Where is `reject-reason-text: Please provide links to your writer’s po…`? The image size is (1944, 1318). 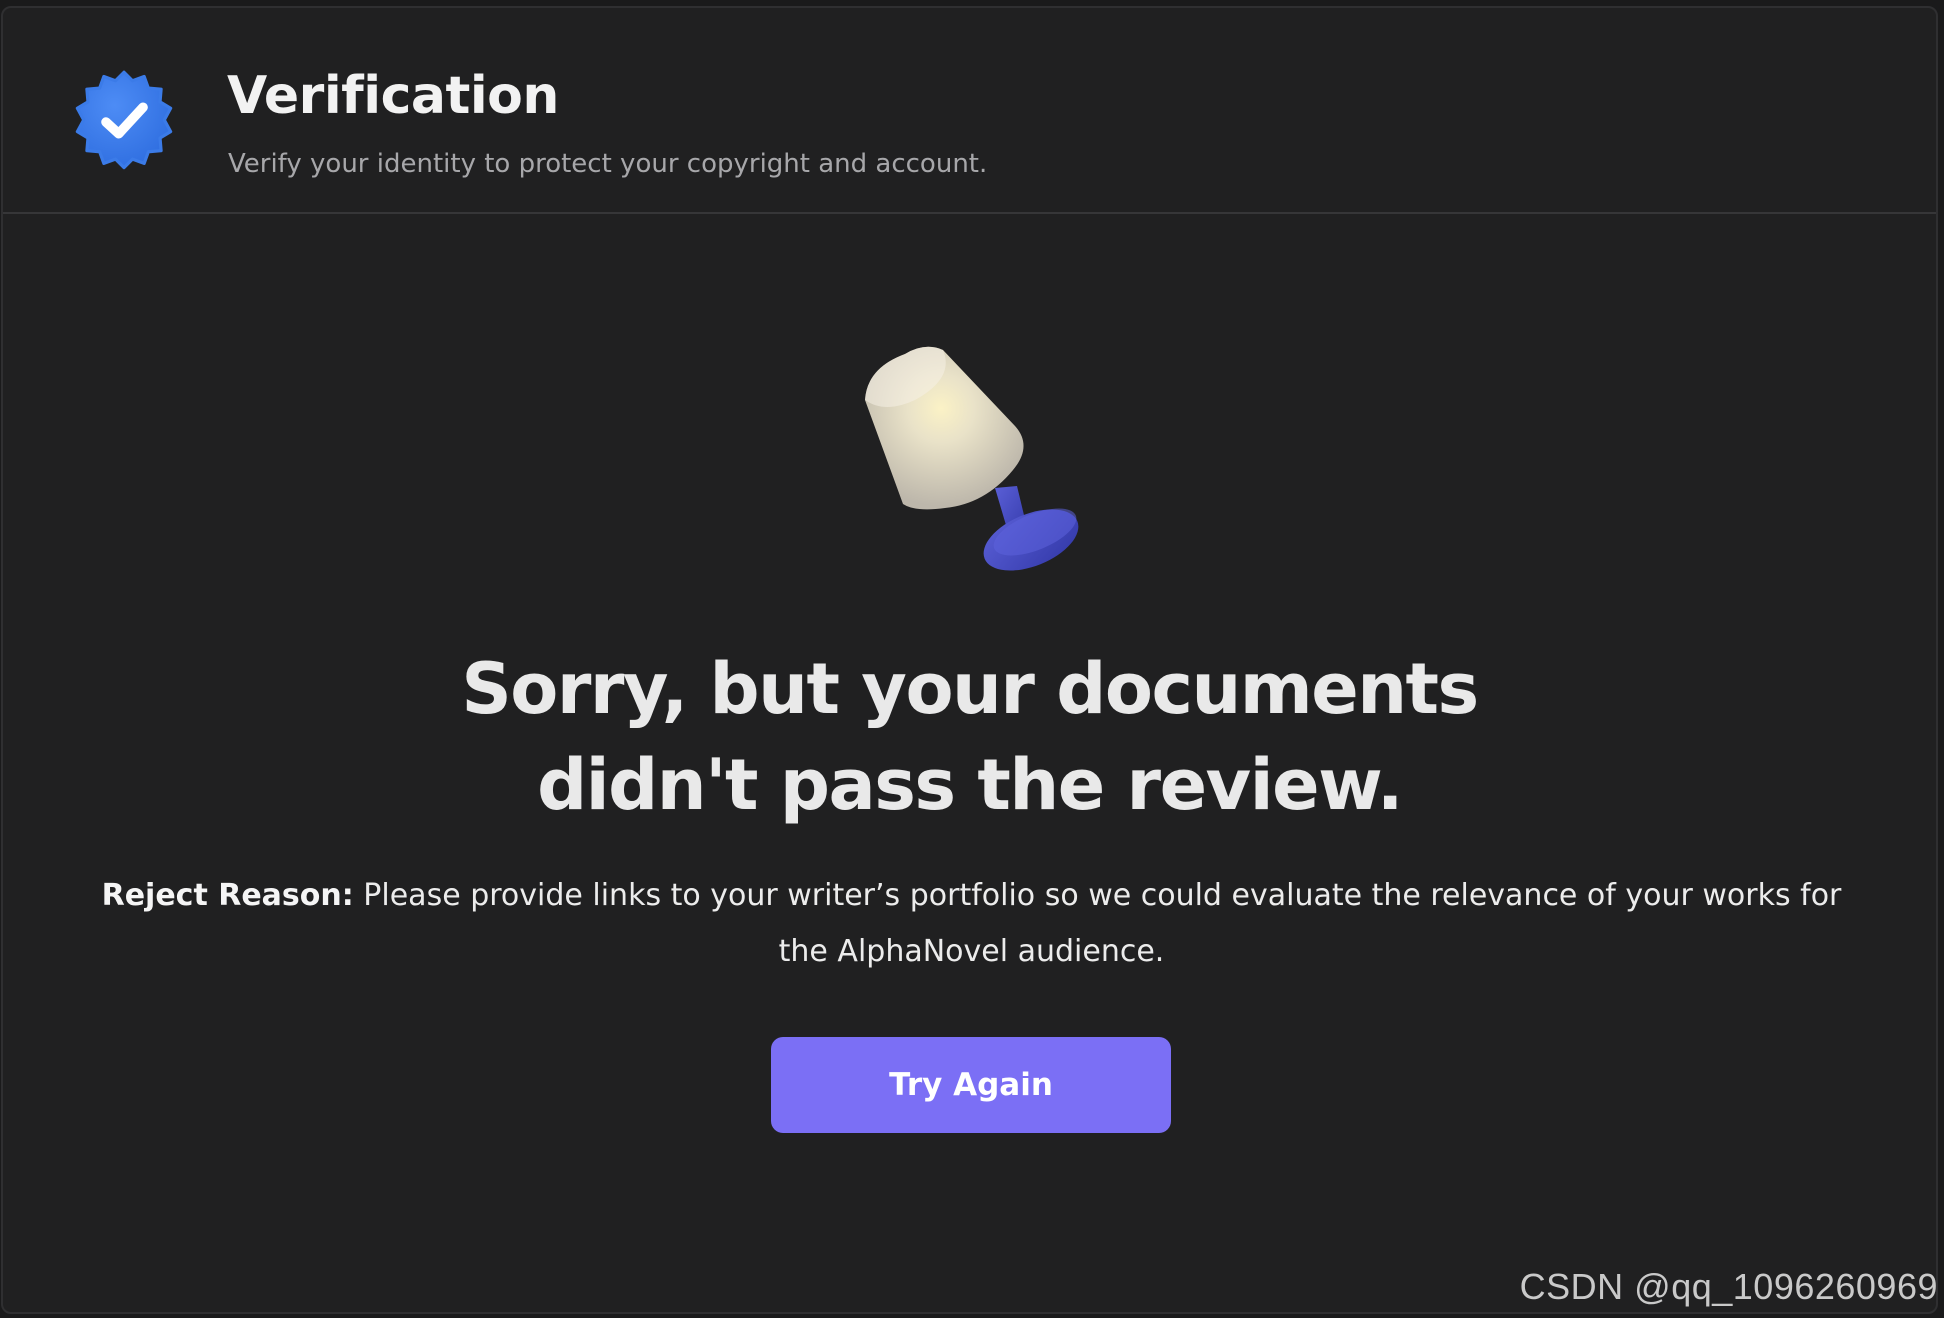
reject-reason-text: Please provide links to your writer’s po… is located at coordinates (1097, 923).